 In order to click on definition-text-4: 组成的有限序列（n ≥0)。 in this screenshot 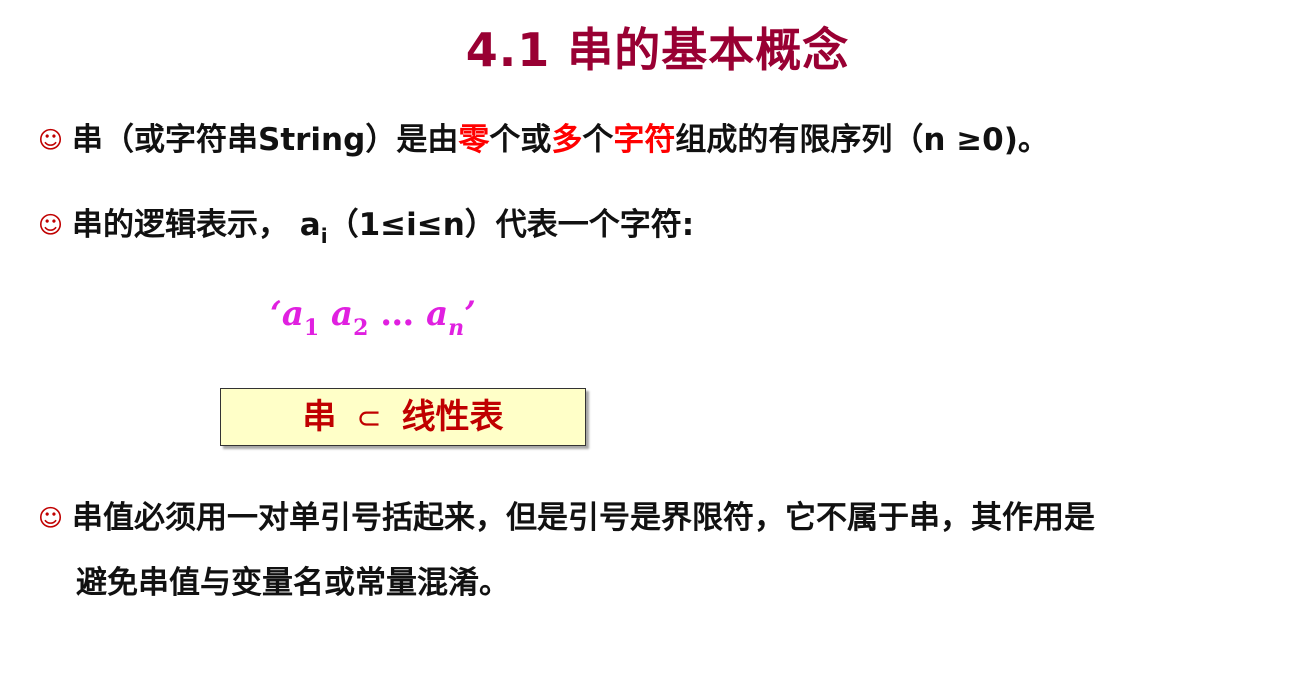, I will do `click(862, 140)`.